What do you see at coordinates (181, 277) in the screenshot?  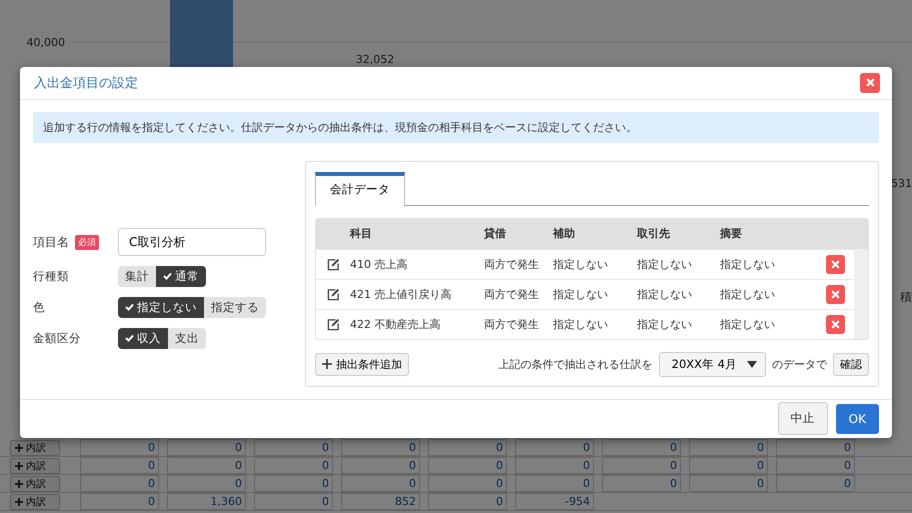 I see `toggle-option: 通常` at bounding box center [181, 277].